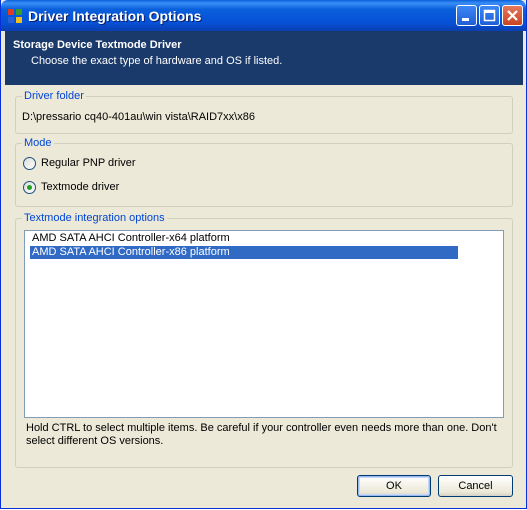 This screenshot has width=527, height=510. What do you see at coordinates (80, 187) in the screenshot?
I see `textmode-label: Textmode driver` at bounding box center [80, 187].